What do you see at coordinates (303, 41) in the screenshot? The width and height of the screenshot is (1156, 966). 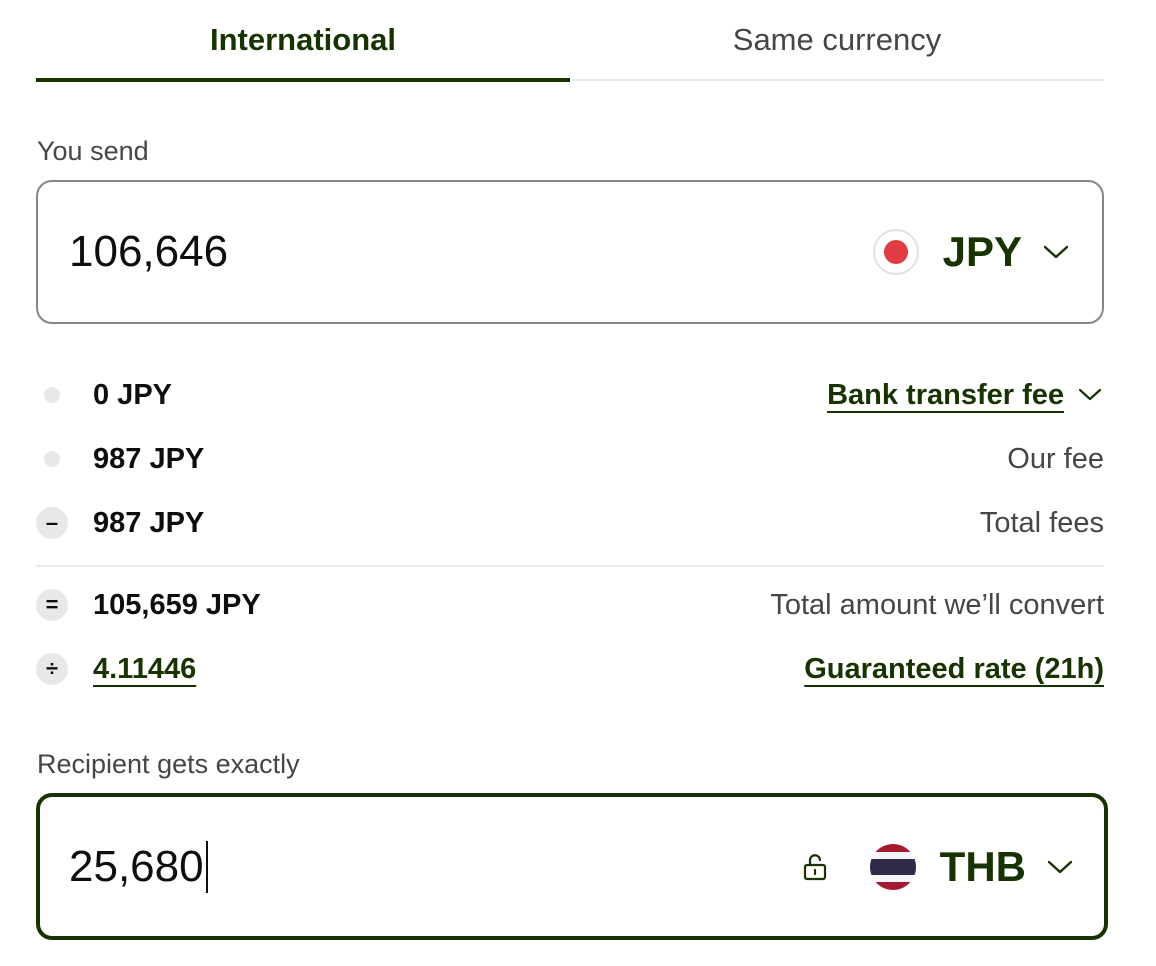 I see `tab-international: International` at bounding box center [303, 41].